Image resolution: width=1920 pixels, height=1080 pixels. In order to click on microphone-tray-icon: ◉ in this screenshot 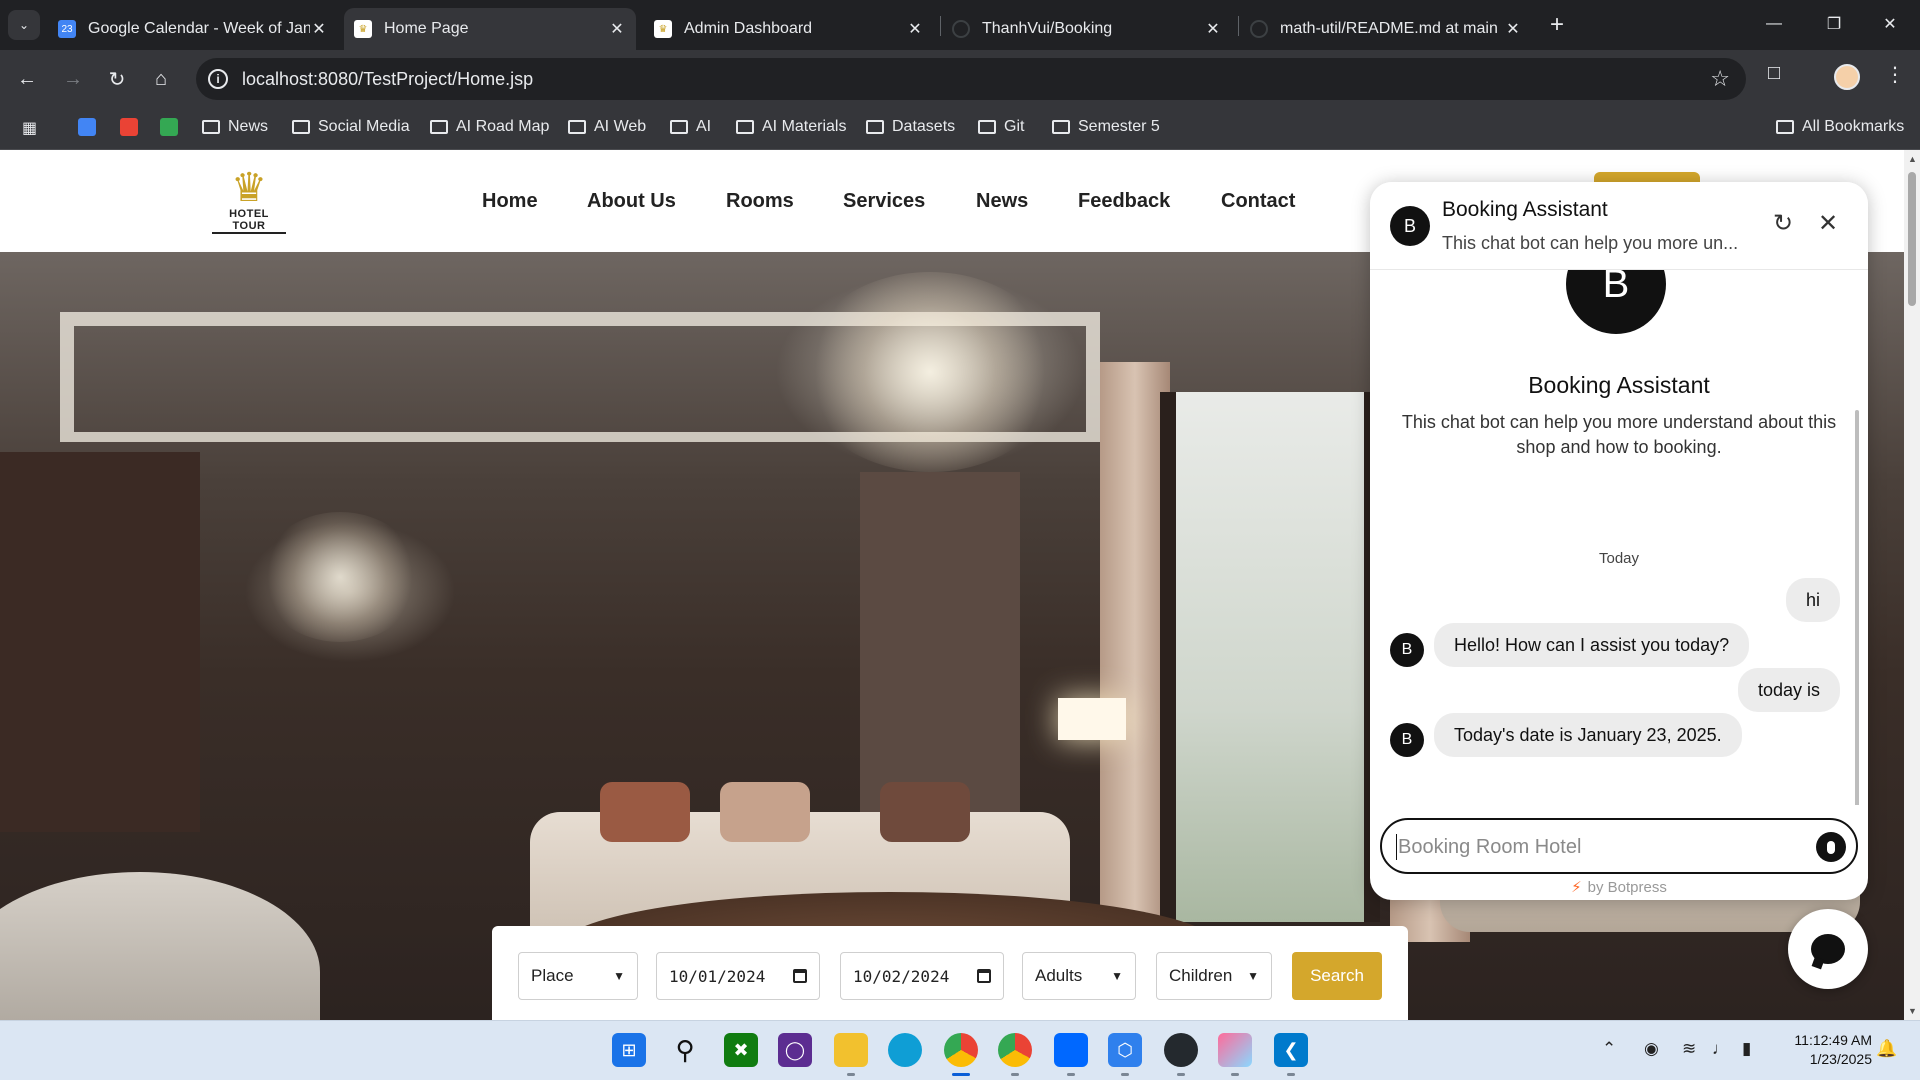, I will do `click(1651, 1049)`.